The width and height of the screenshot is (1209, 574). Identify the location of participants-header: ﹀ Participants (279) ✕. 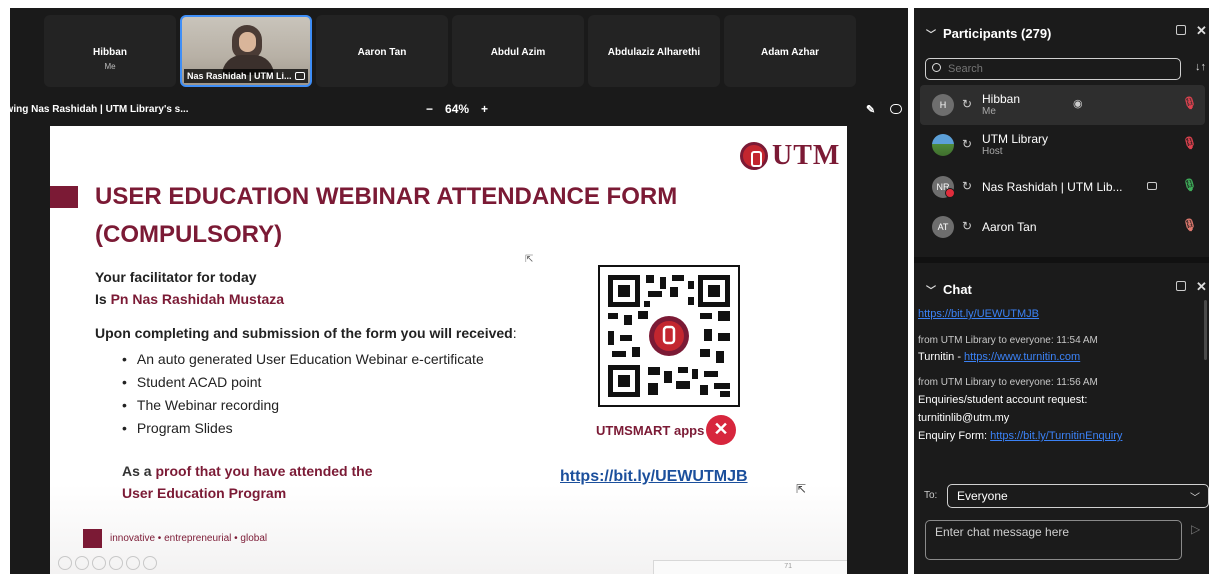
(1061, 33).